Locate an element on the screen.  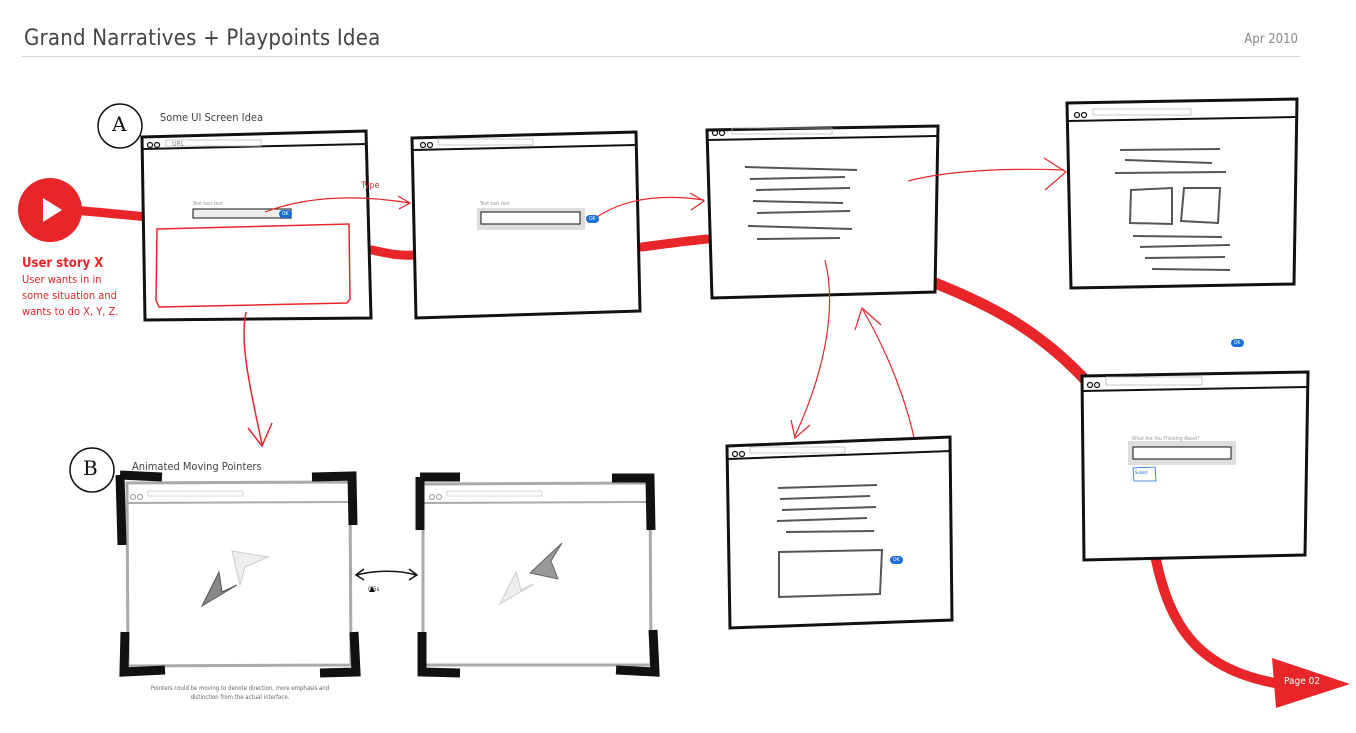
thinking-field-label: What Are You Thinking About? is located at coordinates (1166, 439).